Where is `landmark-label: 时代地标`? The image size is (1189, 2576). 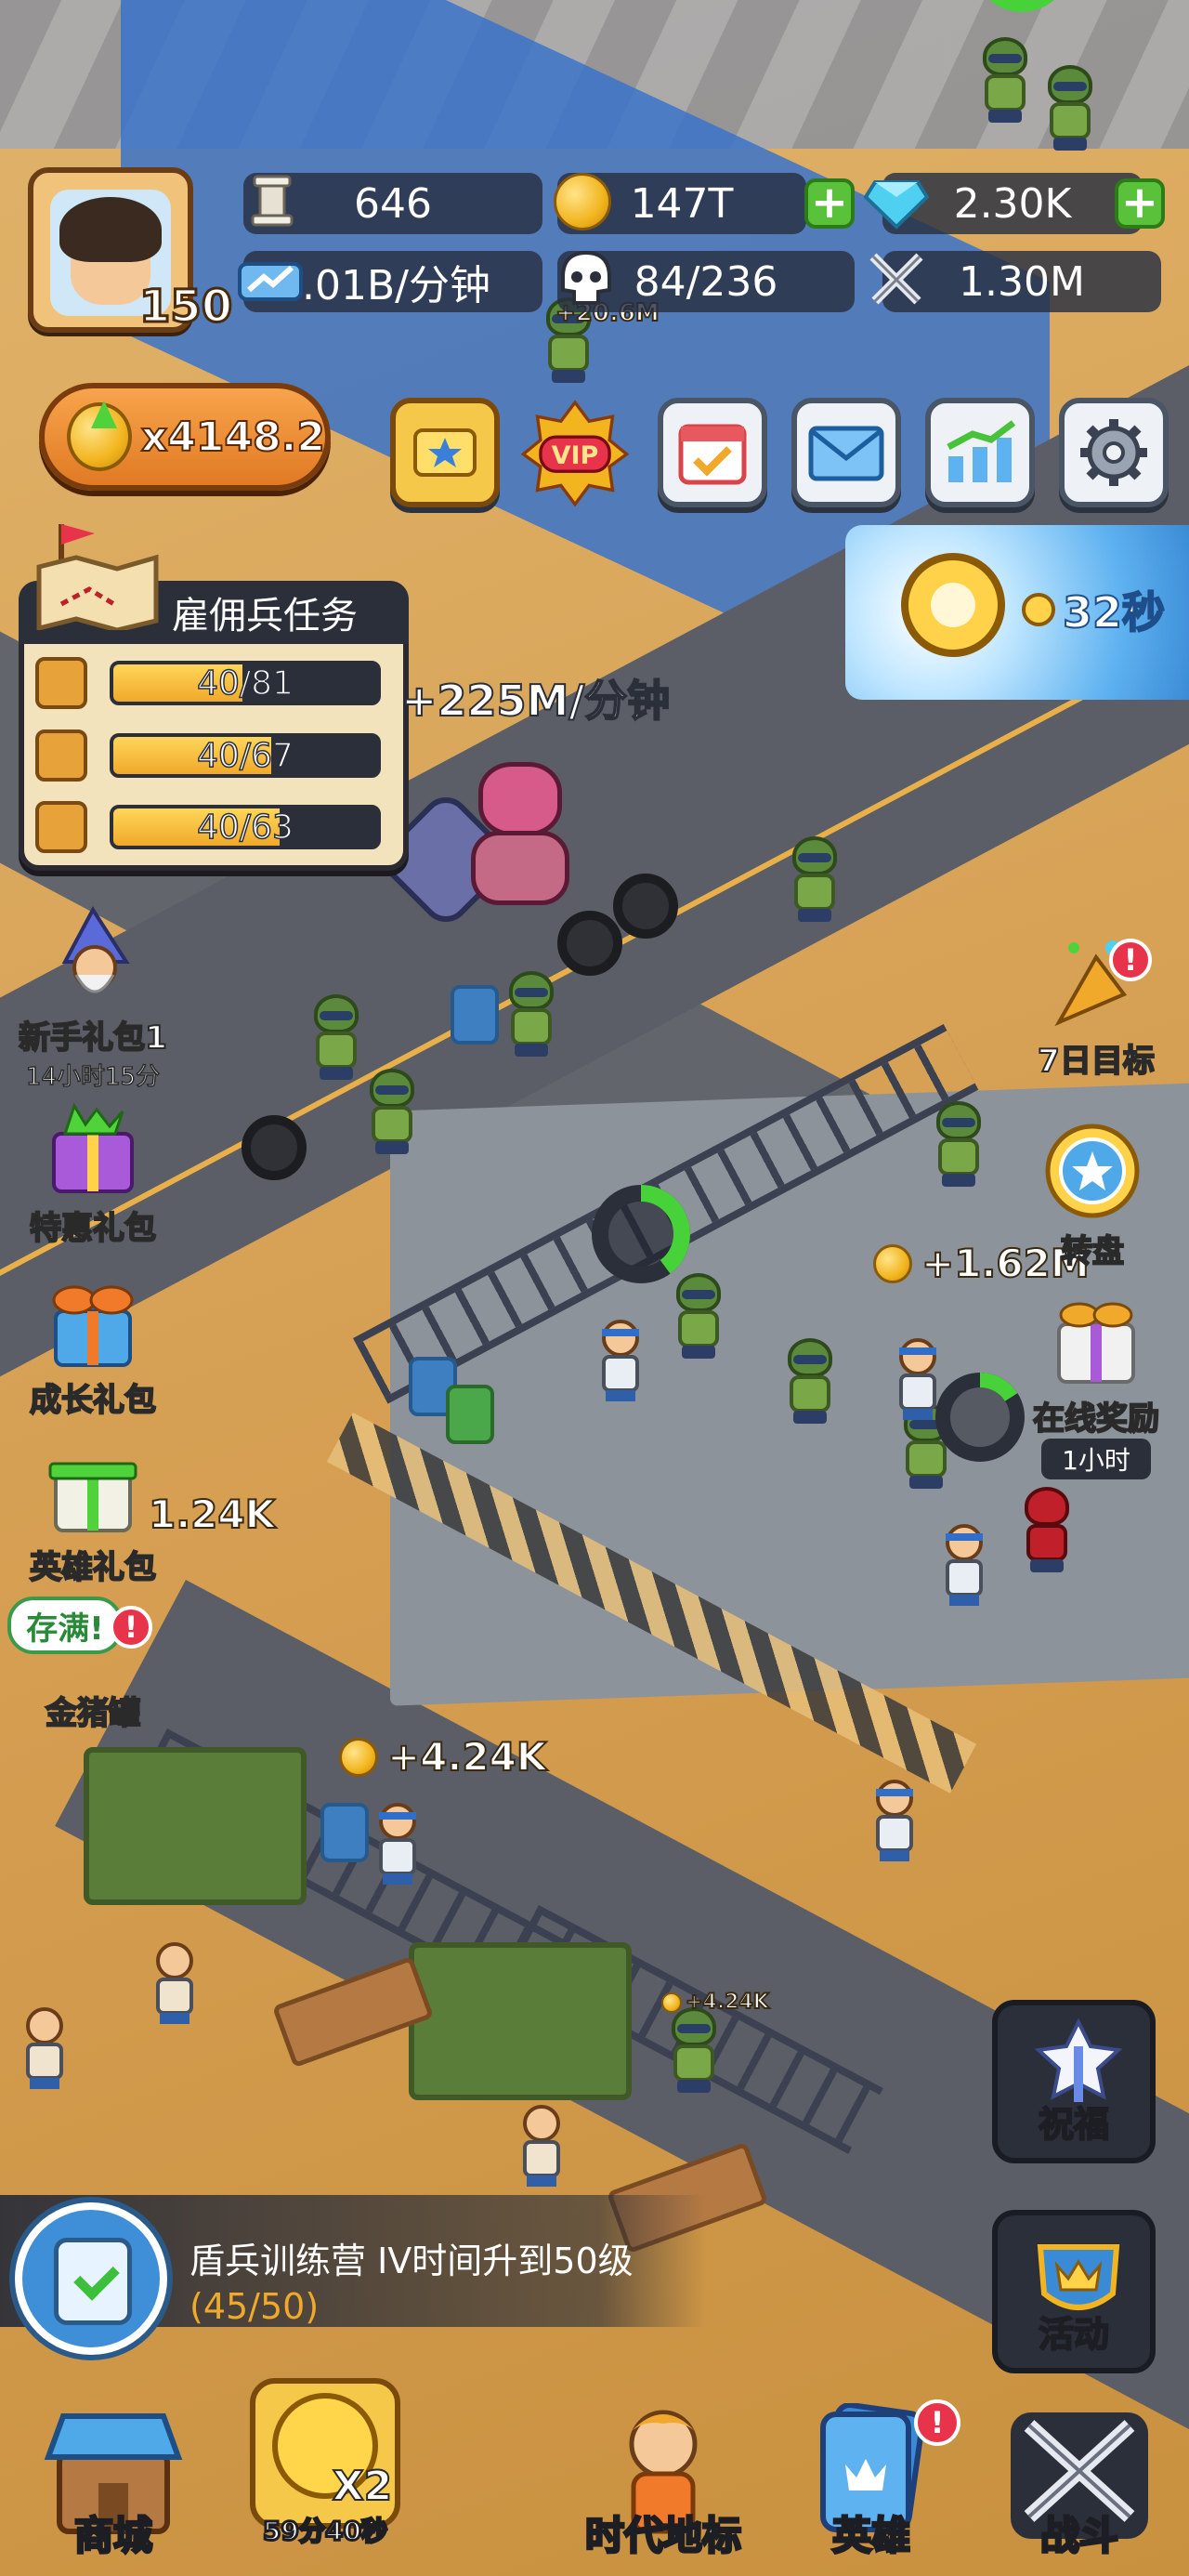 landmark-label: 时代地标 is located at coordinates (662, 2536).